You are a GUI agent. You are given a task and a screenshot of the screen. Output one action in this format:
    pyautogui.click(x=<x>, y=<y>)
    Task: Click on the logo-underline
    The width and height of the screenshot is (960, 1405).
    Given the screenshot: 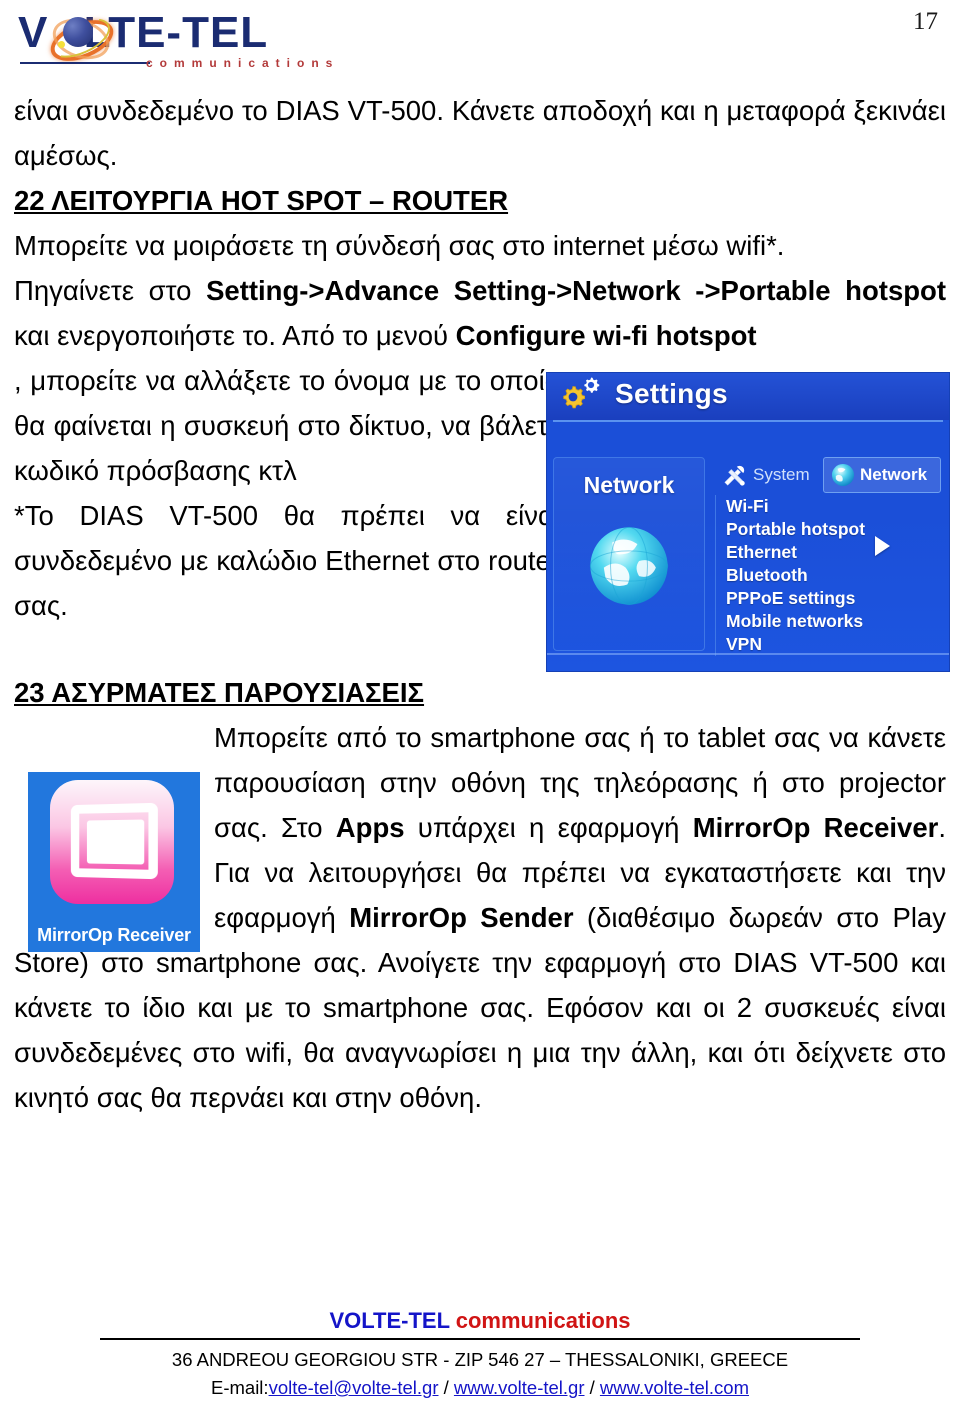 What is the action you would take?
    pyautogui.click(x=85, y=63)
    